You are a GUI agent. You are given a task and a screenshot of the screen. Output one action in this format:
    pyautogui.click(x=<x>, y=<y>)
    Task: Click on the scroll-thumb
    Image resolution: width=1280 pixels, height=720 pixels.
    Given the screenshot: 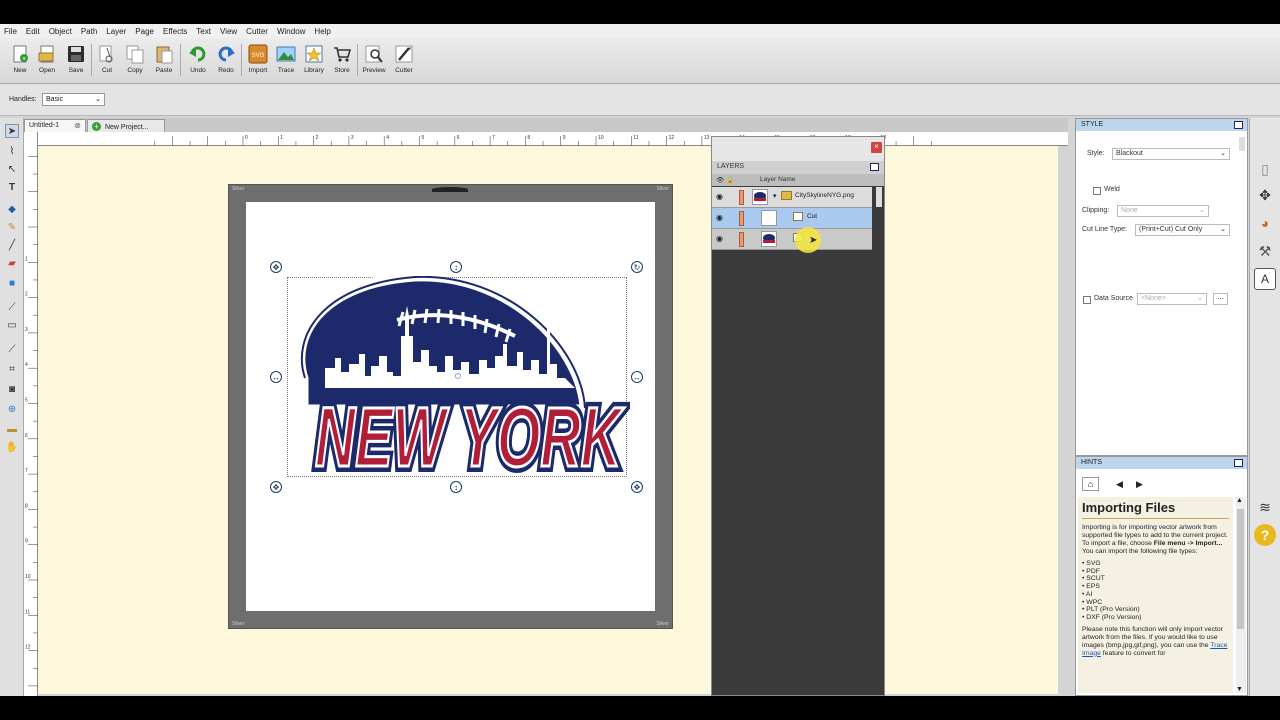 What is the action you would take?
    pyautogui.click(x=1240, y=569)
    